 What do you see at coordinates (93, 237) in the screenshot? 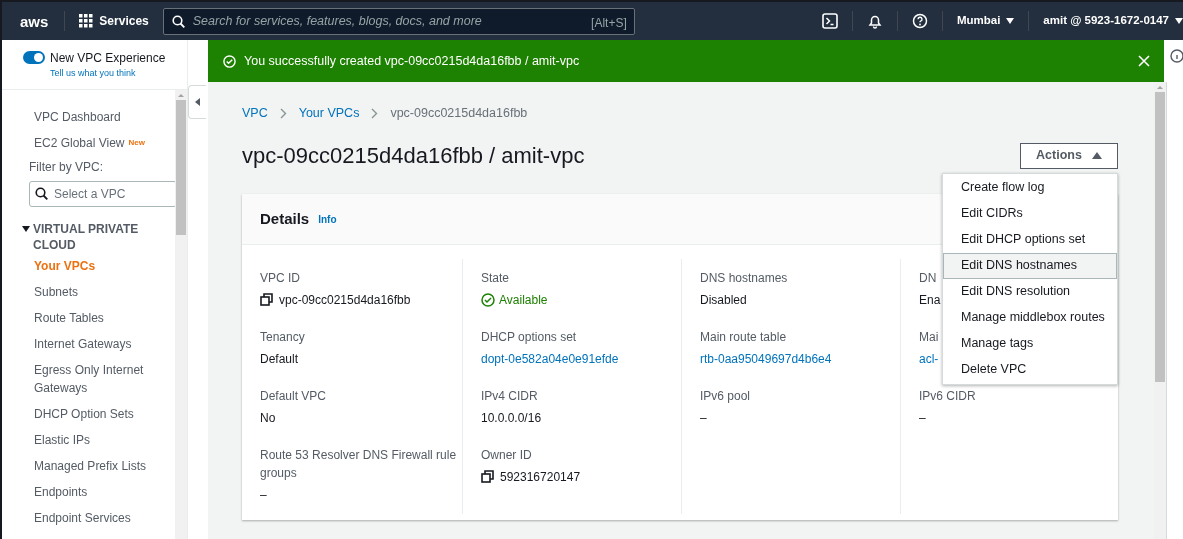
I see `section-heading: VIRTUAL PRIVATE CLOUD` at bounding box center [93, 237].